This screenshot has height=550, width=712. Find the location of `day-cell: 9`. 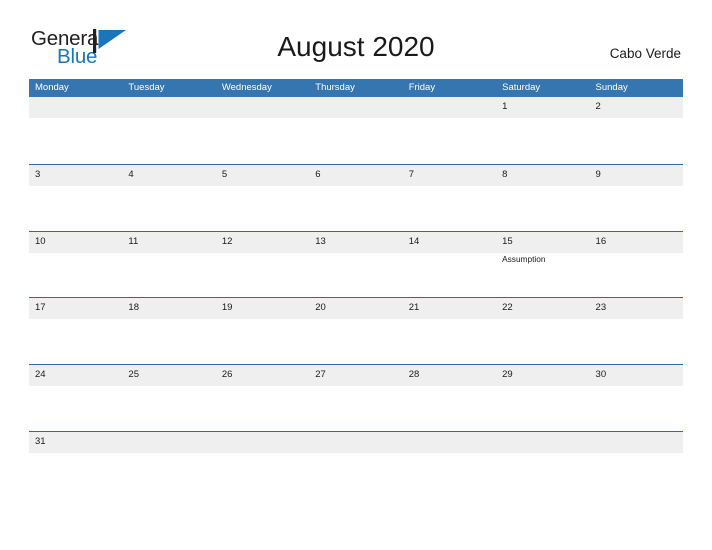

day-cell: 9 is located at coordinates (636, 198).